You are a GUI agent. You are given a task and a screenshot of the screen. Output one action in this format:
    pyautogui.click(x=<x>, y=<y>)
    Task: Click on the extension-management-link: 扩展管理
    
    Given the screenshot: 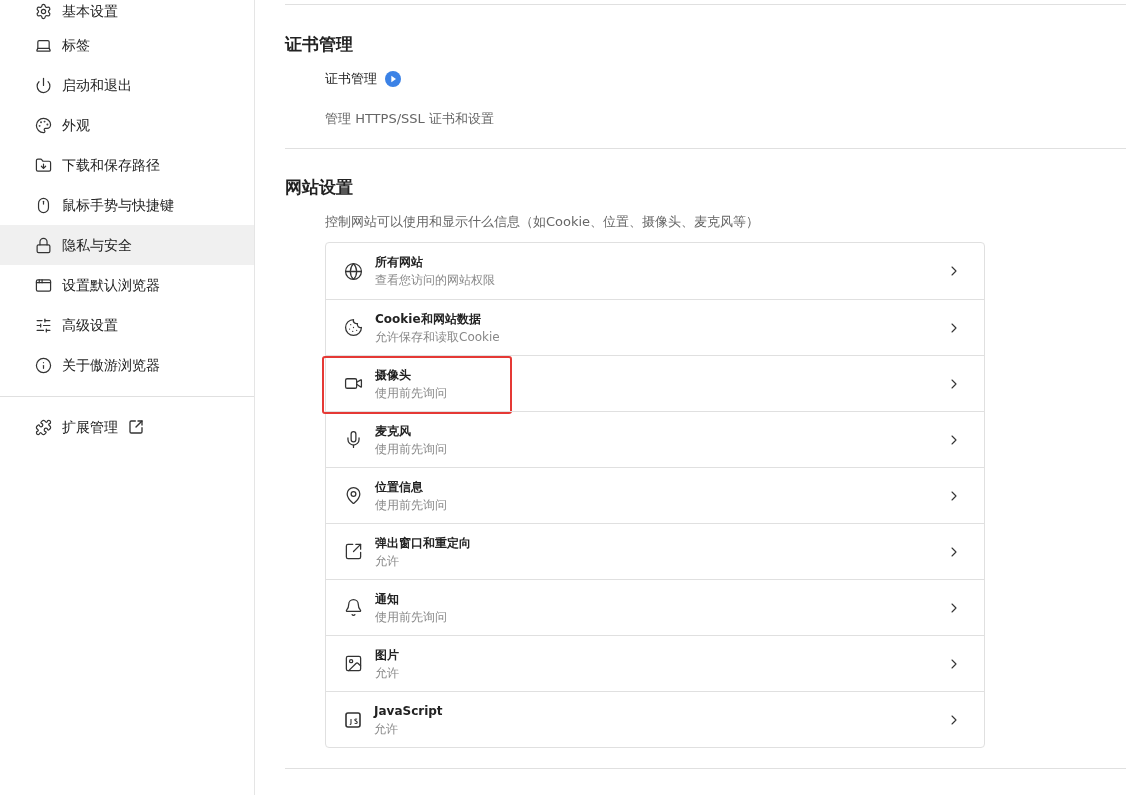 What is the action you would take?
    pyautogui.click(x=90, y=427)
    